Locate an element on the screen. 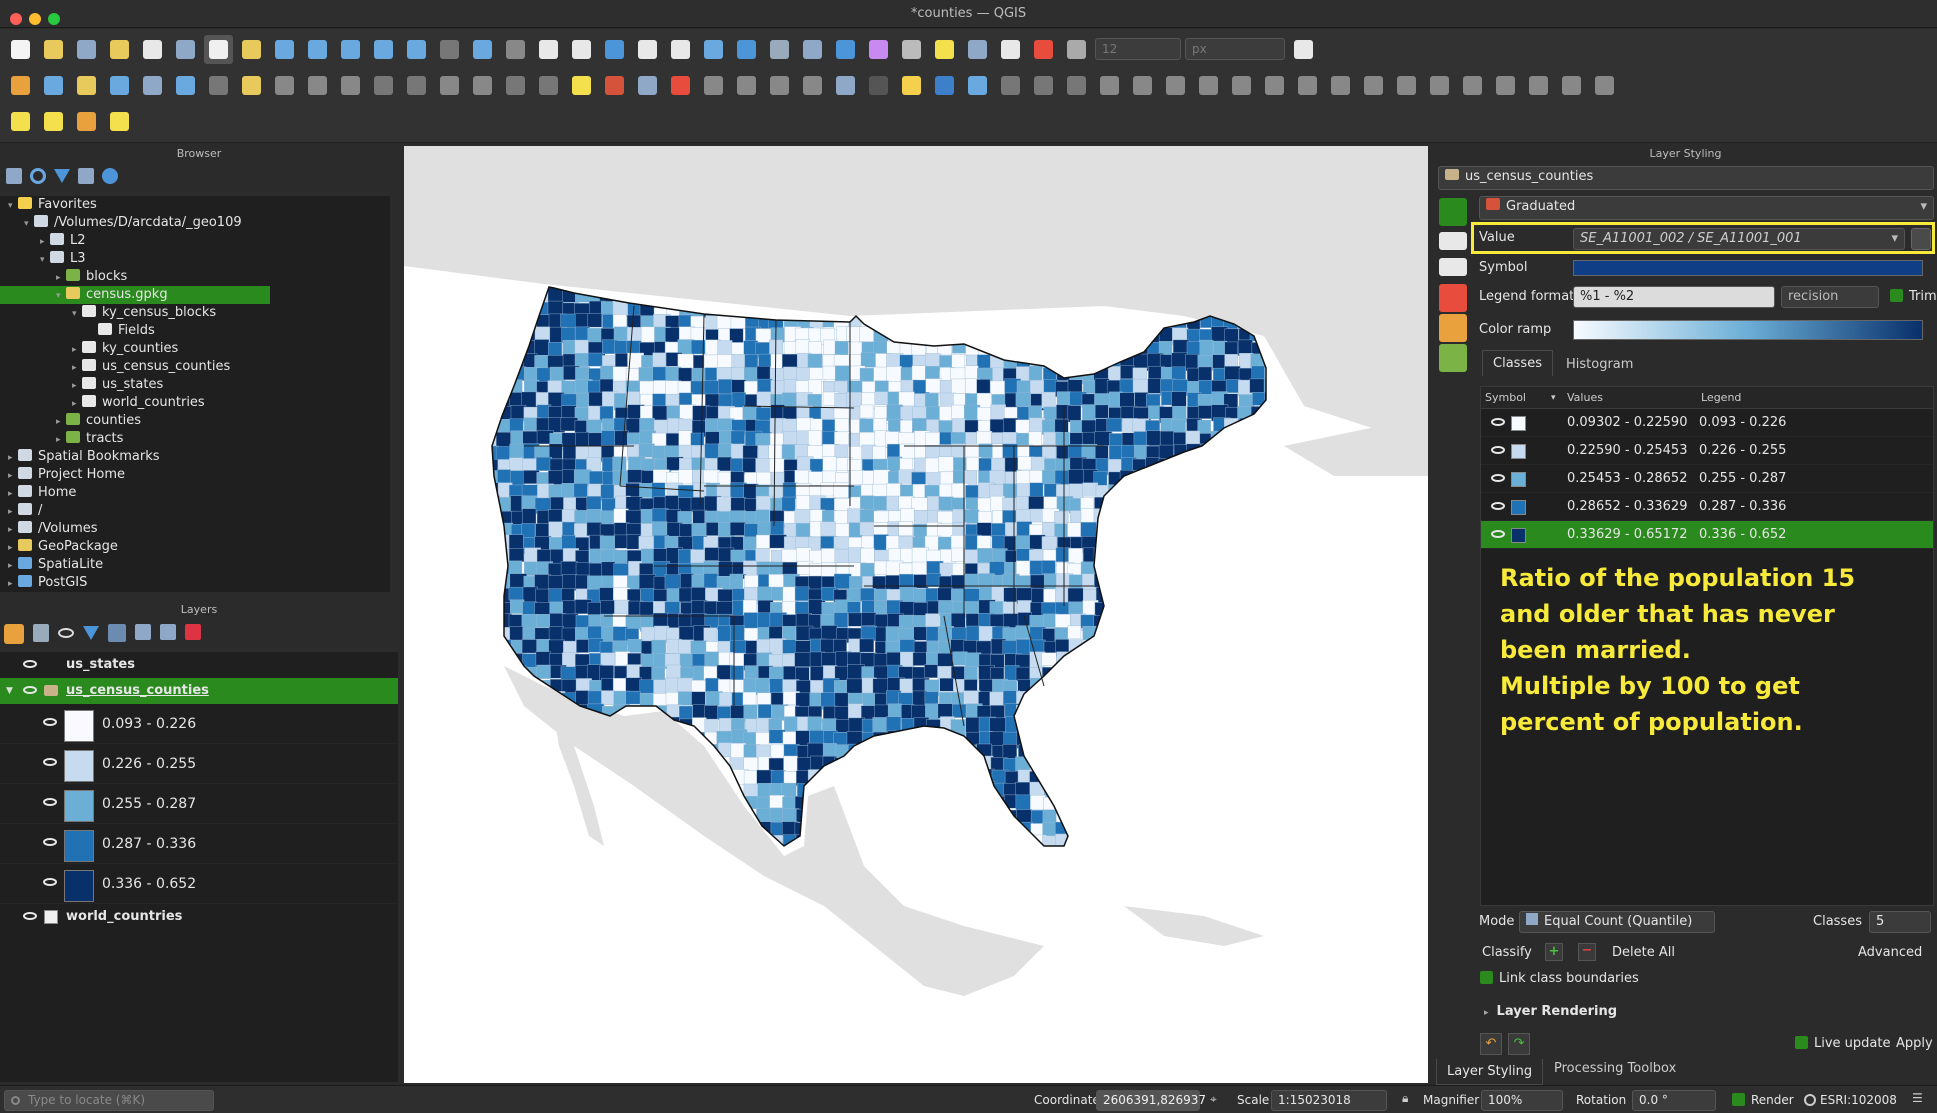 This screenshot has width=1937, height=1113. collapse-all-icon is located at coordinates (86, 176).